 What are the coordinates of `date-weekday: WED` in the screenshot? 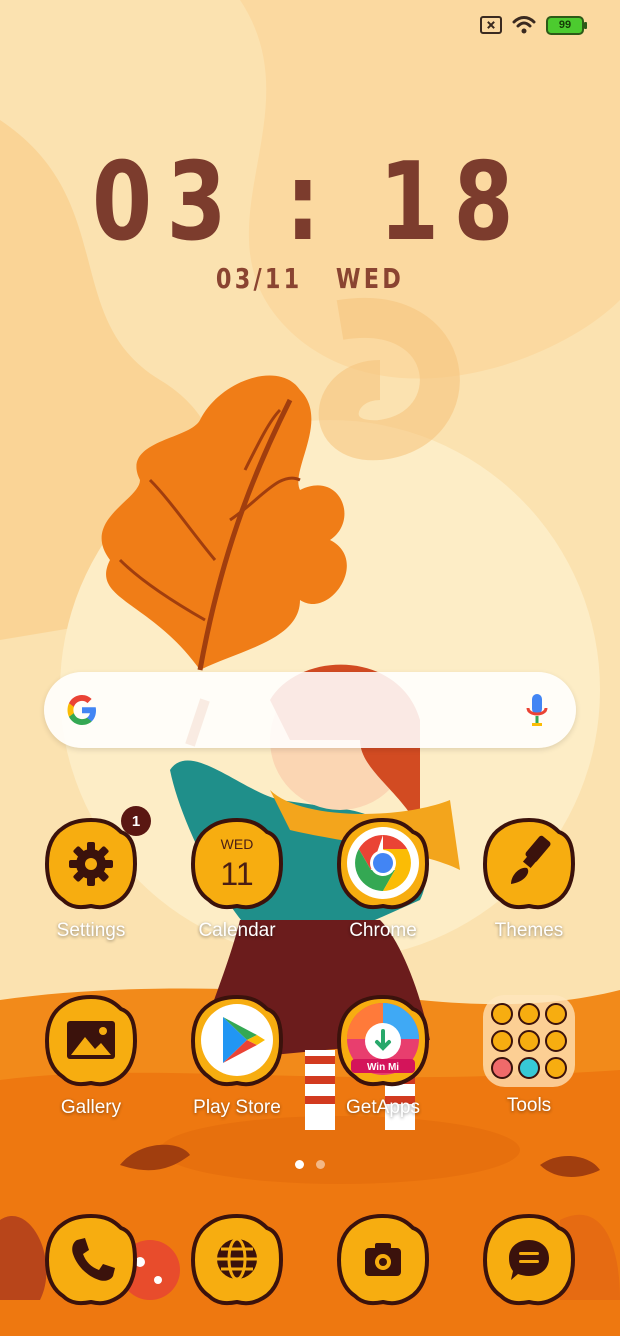 It's located at (370, 278).